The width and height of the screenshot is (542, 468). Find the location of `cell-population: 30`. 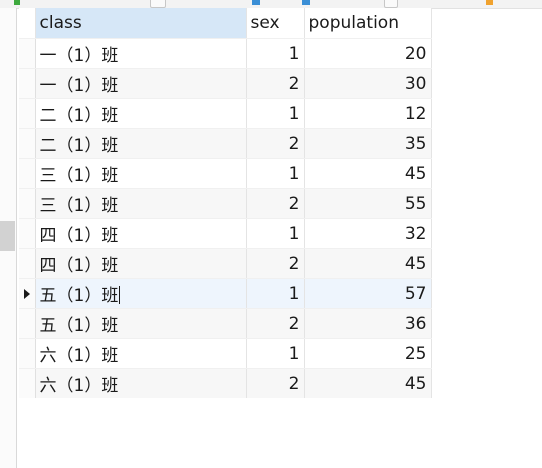

cell-population: 30 is located at coordinates (368, 83).